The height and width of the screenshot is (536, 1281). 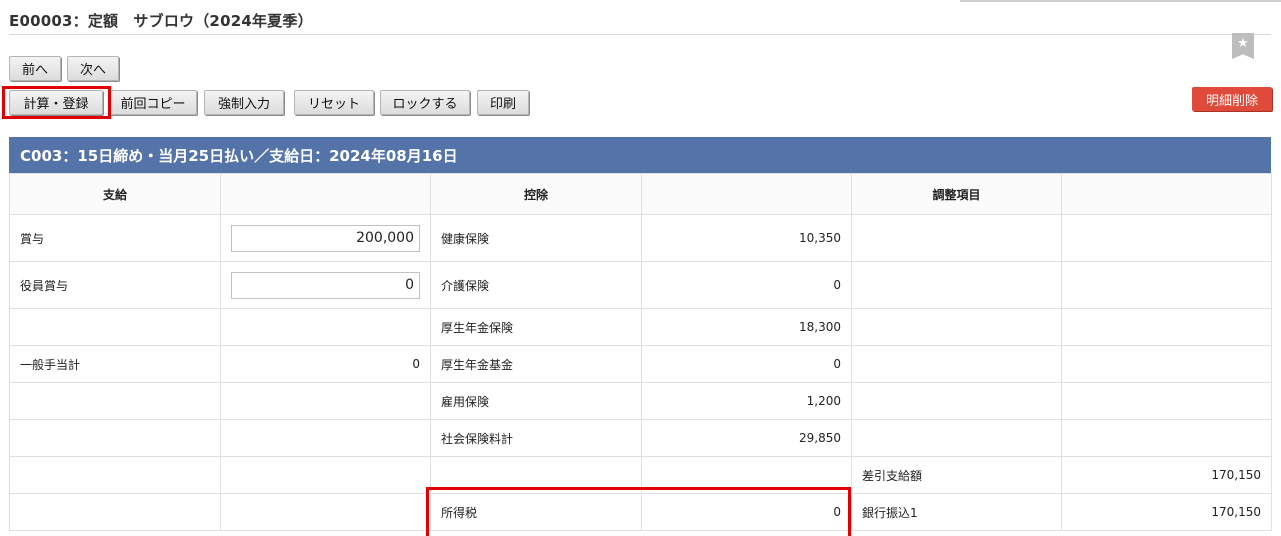 What do you see at coordinates (536, 238) in the screenshot?
I see `ded-label: 健康保険` at bounding box center [536, 238].